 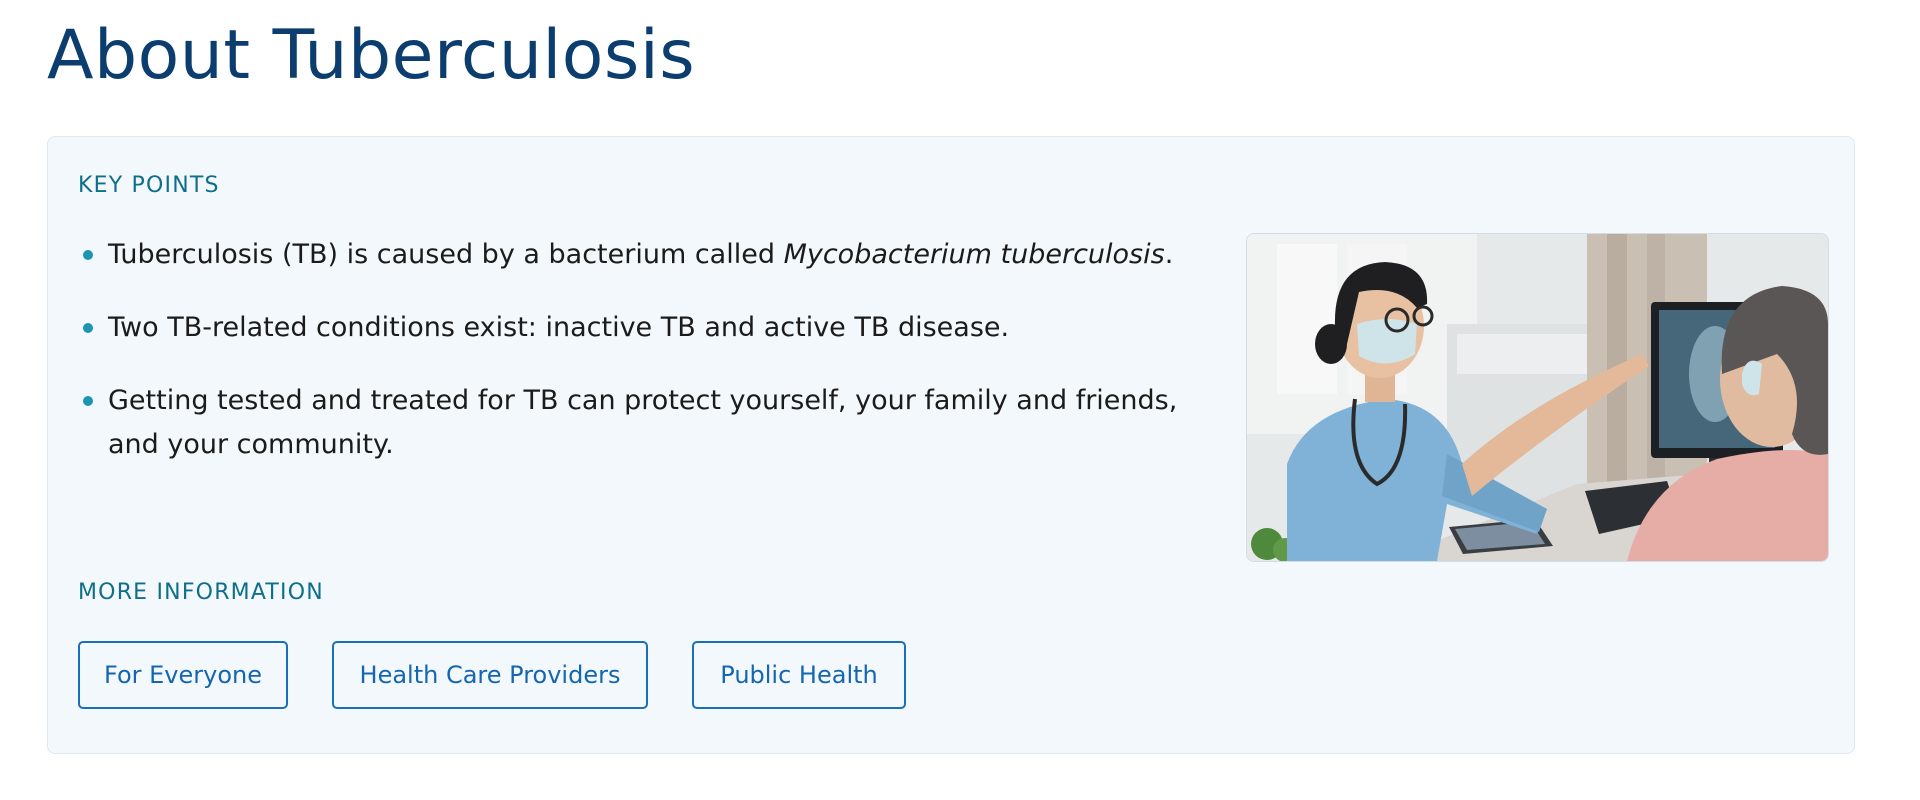 I want to click on page-title: About Tuberculosis, so click(x=371, y=55).